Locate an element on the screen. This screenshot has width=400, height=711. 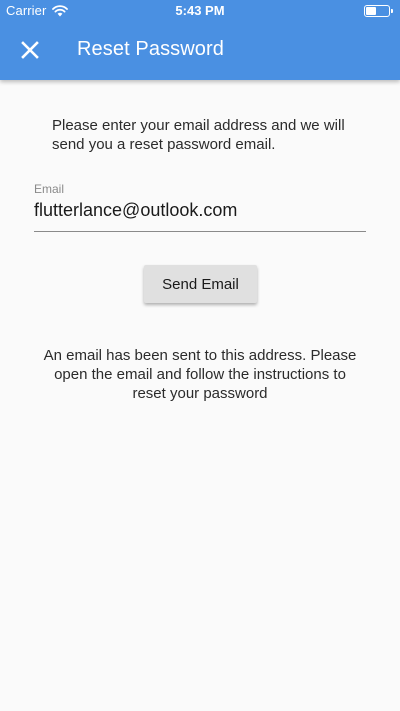
email-input is located at coordinates (200, 210).